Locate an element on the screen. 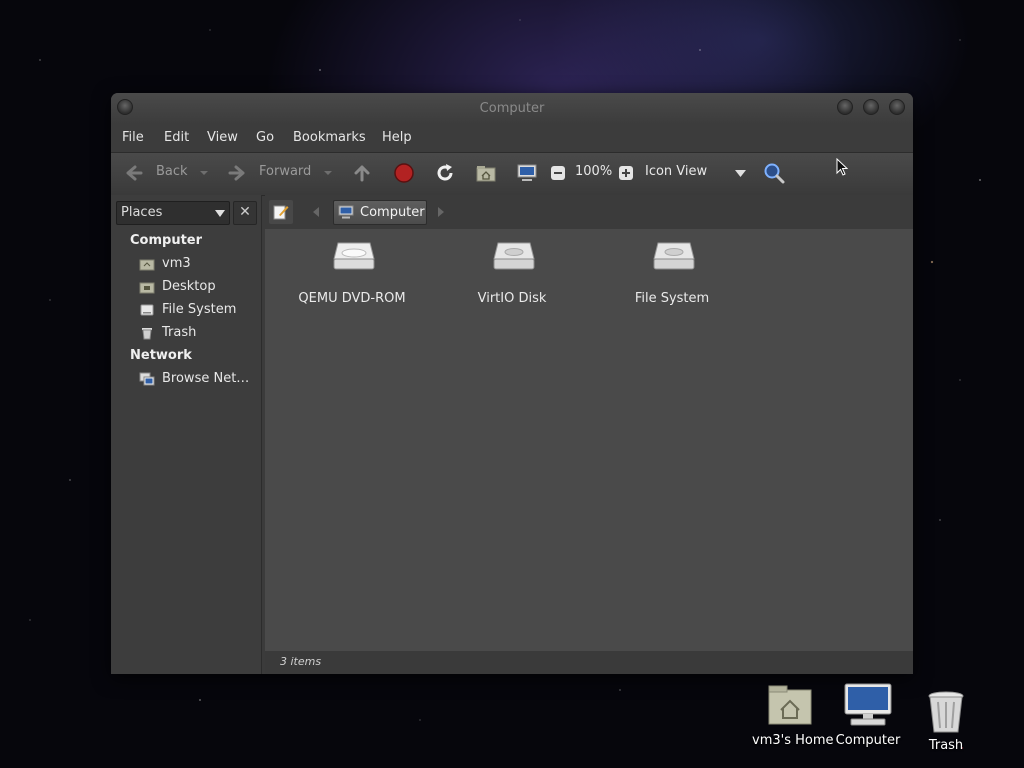 The height and width of the screenshot is (768, 1024). sidebar-heading-computer: Computer is located at coordinates (166, 240).